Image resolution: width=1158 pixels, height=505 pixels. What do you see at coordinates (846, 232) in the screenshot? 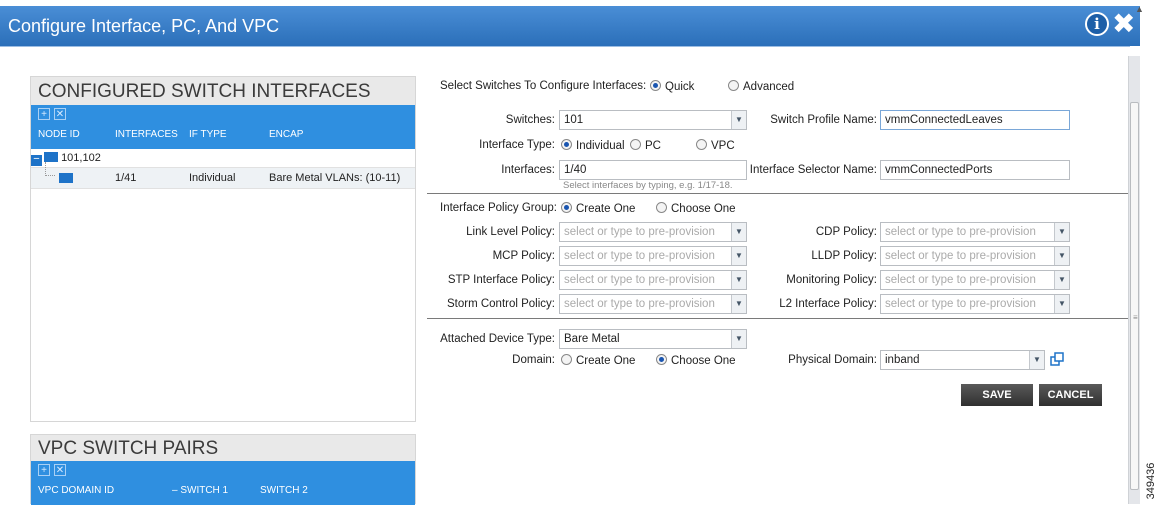
I see `cdp-label: CDP Policy:` at bounding box center [846, 232].